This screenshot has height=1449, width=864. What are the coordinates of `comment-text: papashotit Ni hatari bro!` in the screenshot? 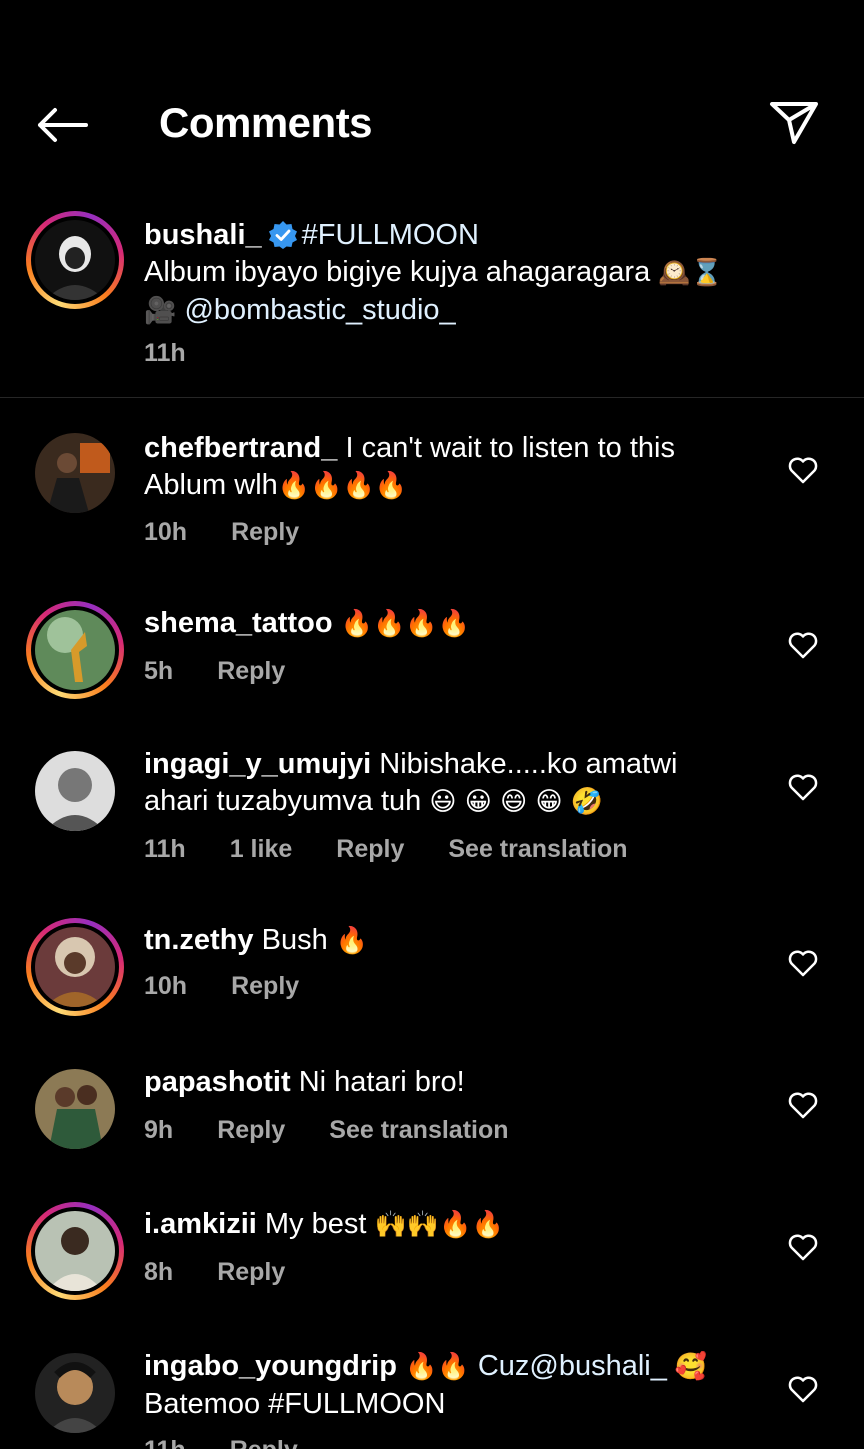 It's located at (444, 1082).